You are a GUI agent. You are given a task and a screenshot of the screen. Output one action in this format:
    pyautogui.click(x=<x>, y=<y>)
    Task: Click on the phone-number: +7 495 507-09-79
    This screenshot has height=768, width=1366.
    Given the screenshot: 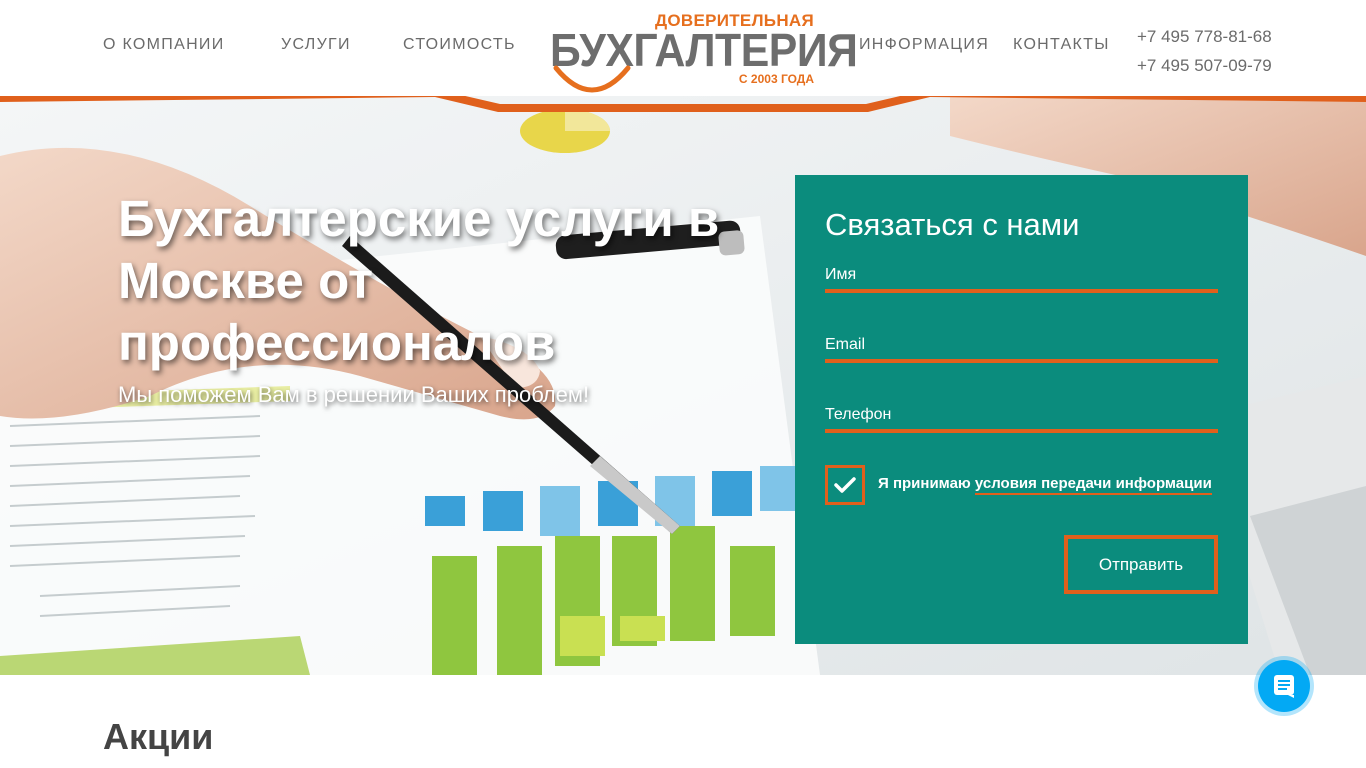 What is the action you would take?
    pyautogui.click(x=1204, y=65)
    